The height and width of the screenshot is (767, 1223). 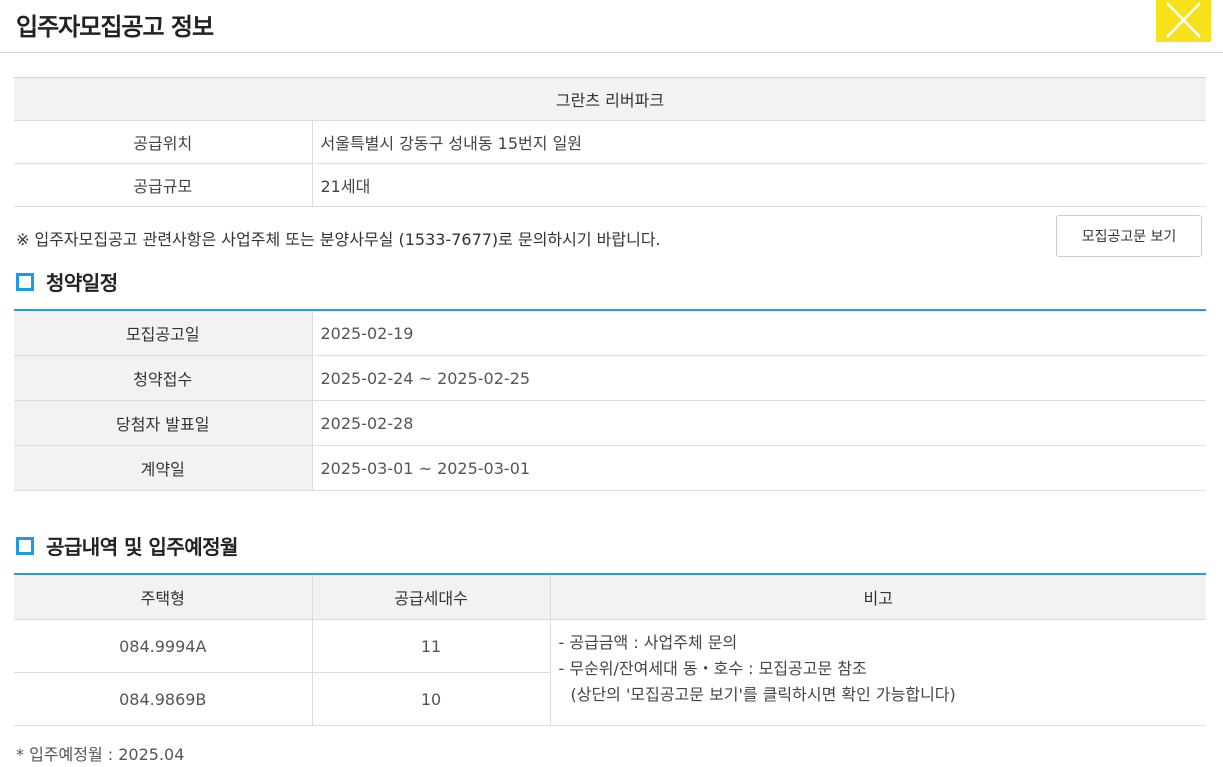 What do you see at coordinates (100, 754) in the screenshot?
I see `move-in-month-note: * 입주예정월 : 2025.04` at bounding box center [100, 754].